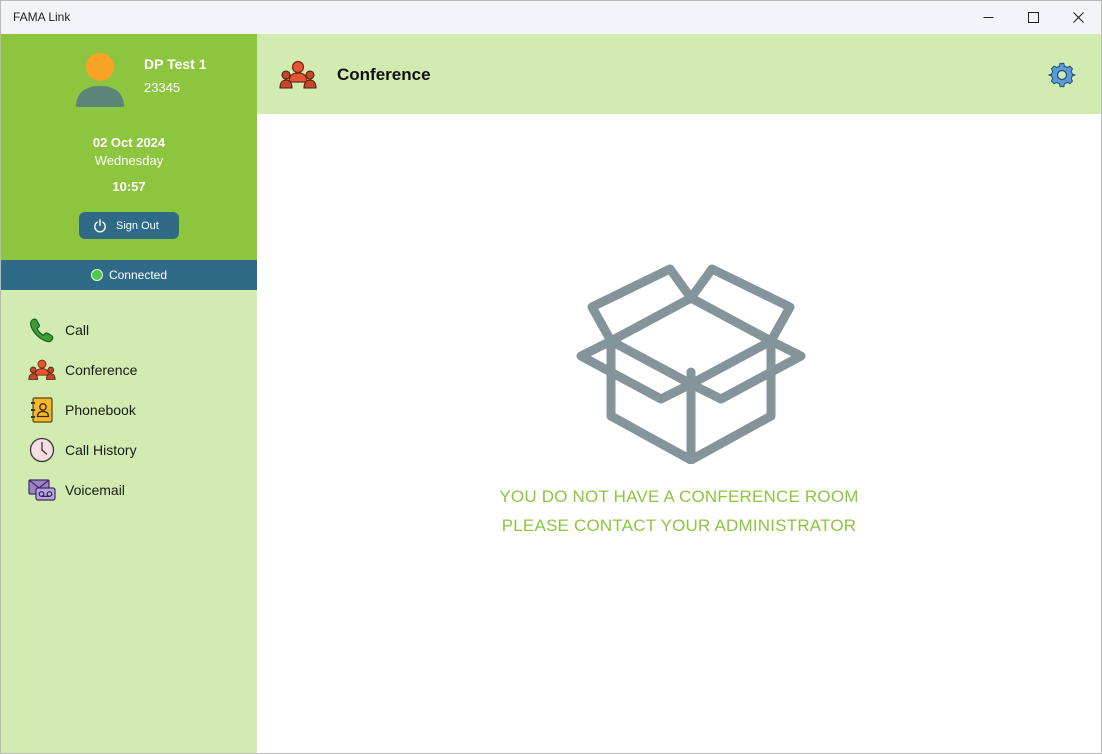  Describe the element at coordinates (42, 450) in the screenshot. I see `clock-icon` at that location.